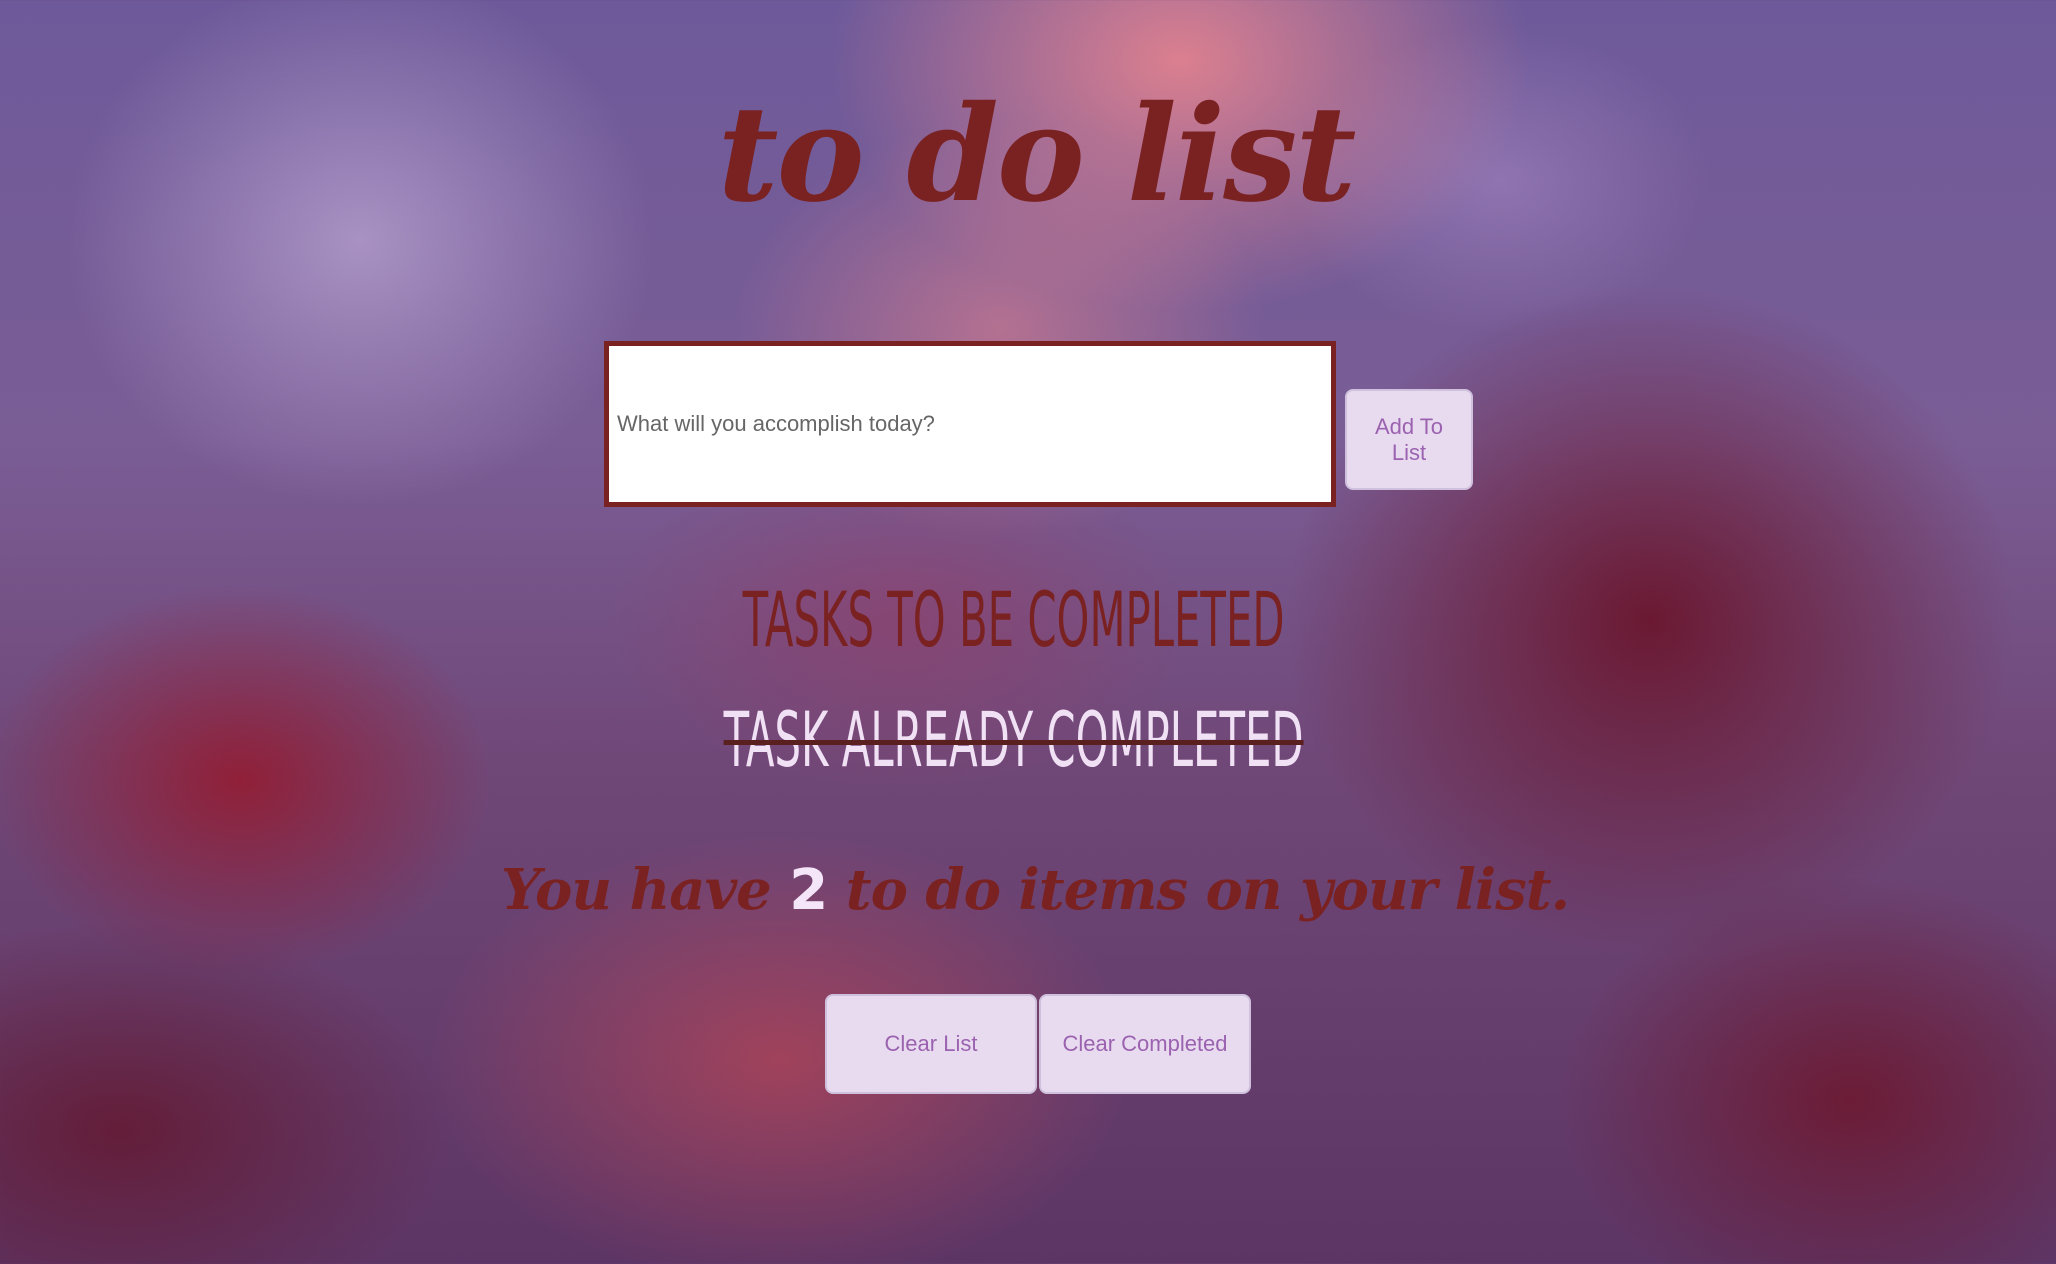 This screenshot has height=1264, width=2056. I want to click on add-to-list-button: Add To List, so click(1409, 439).